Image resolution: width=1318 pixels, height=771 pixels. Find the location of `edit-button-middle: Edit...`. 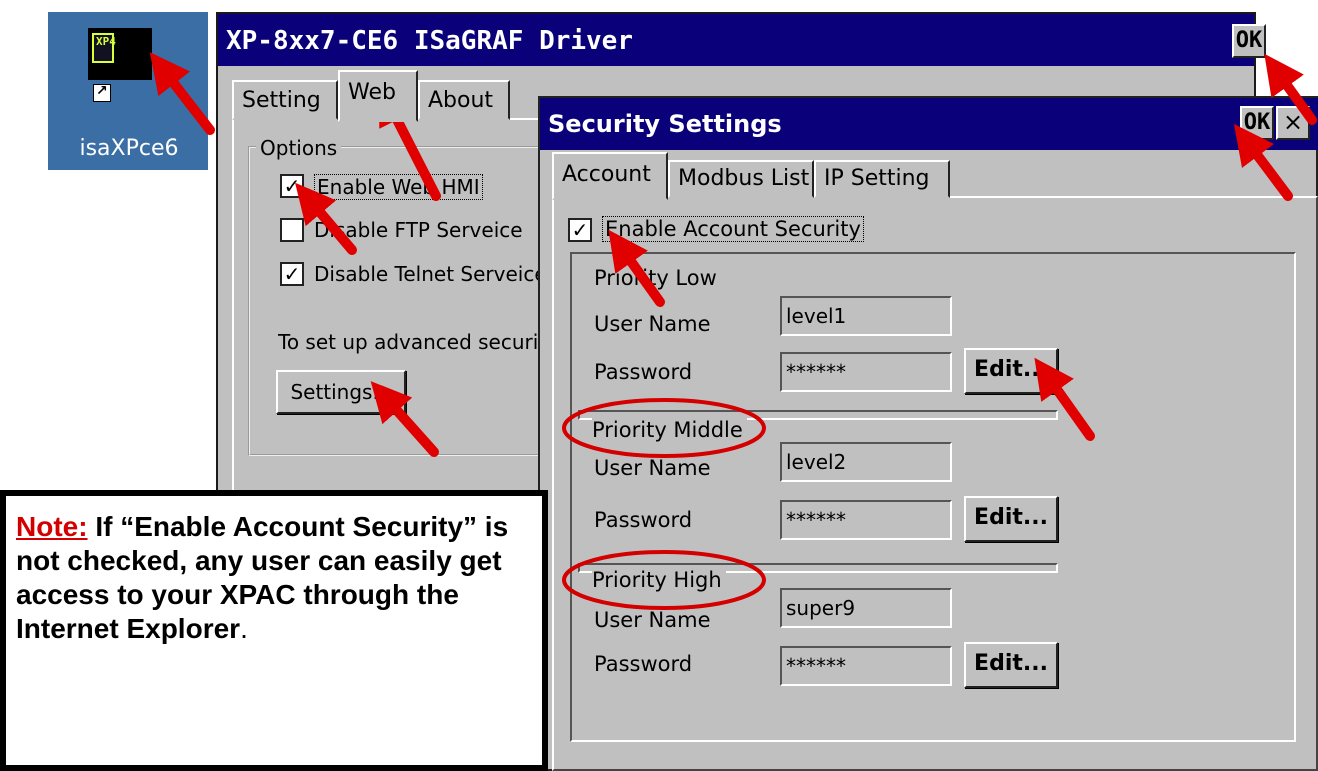

edit-button-middle: Edit... is located at coordinates (1011, 519).